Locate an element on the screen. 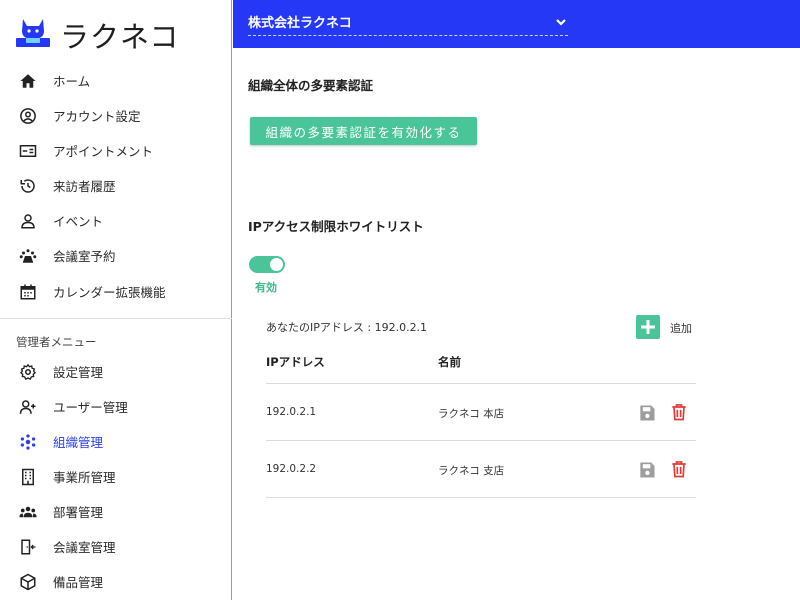  organization-select: 株式会社ラクネコ is located at coordinates (408, 23).